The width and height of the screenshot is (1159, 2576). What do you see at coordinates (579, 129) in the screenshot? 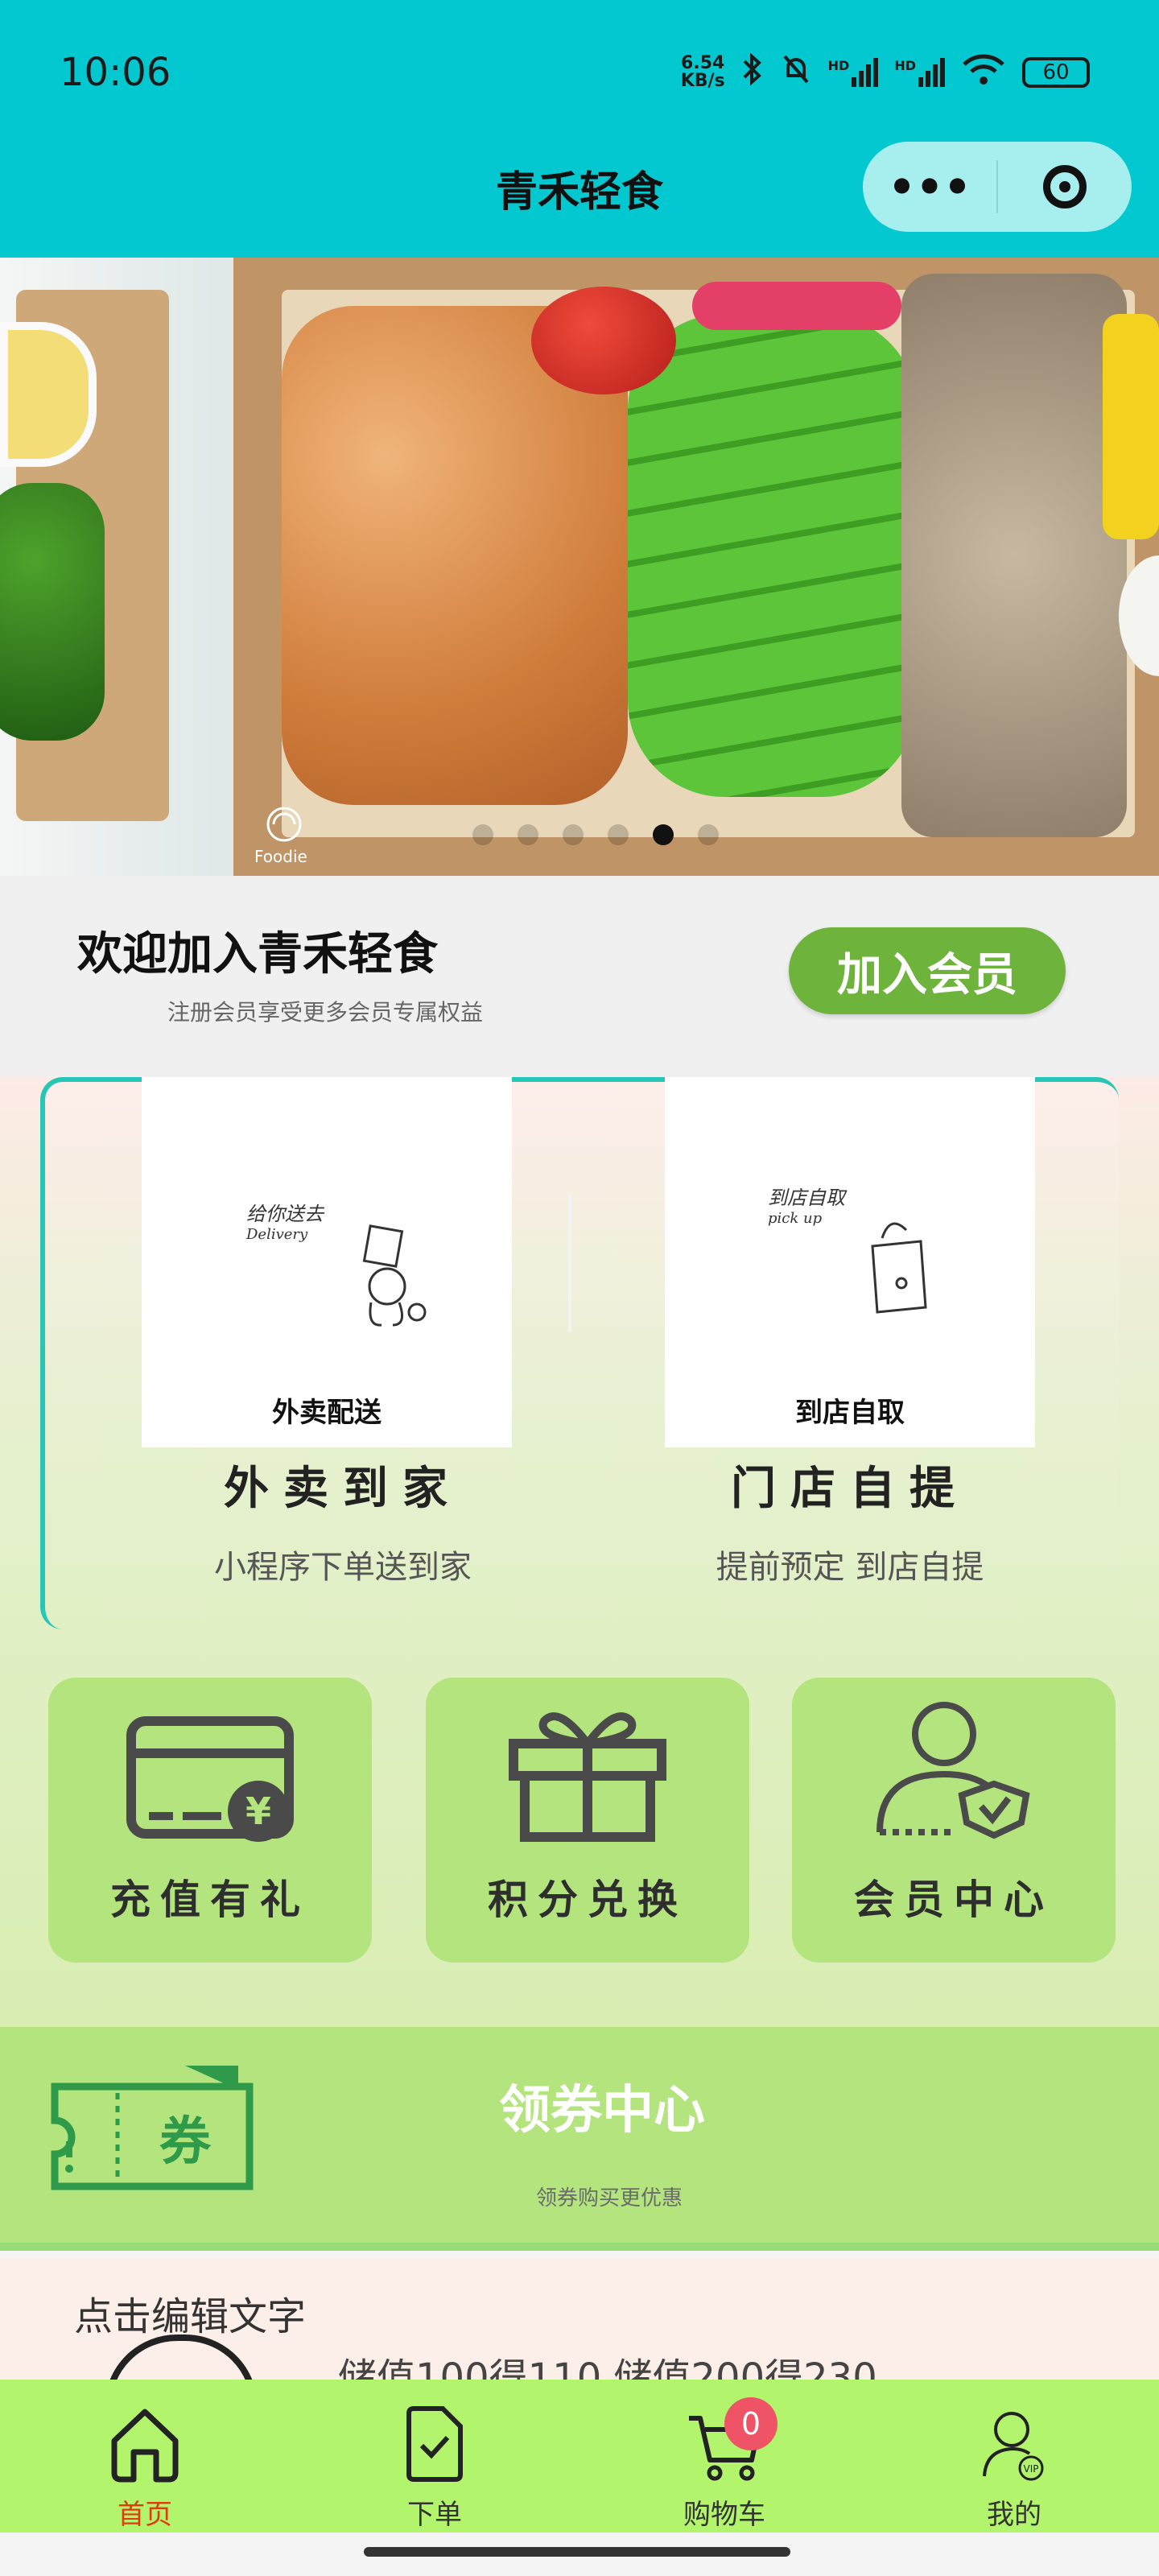
I see `header-bar: 10:06 6.54 KB/s HD HD 60 青禾轻食 •••` at bounding box center [579, 129].